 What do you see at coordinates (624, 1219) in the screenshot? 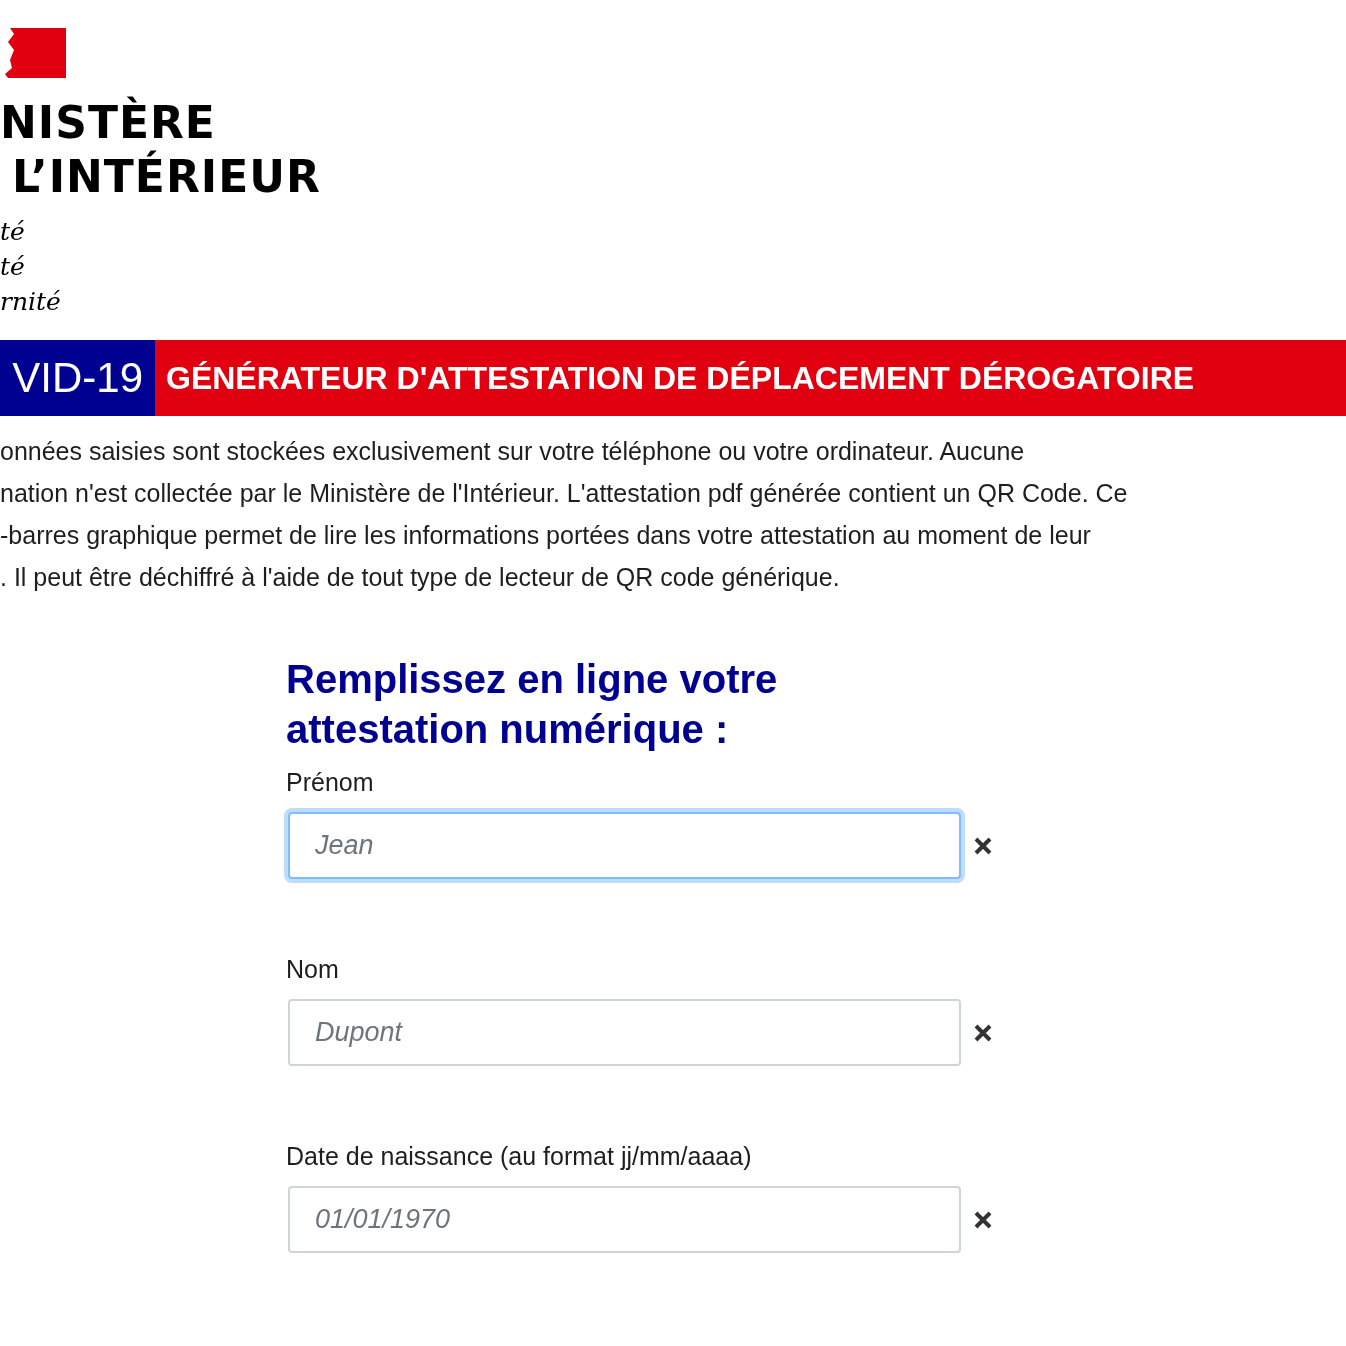
I see `input-field: 01/01/1970` at bounding box center [624, 1219].